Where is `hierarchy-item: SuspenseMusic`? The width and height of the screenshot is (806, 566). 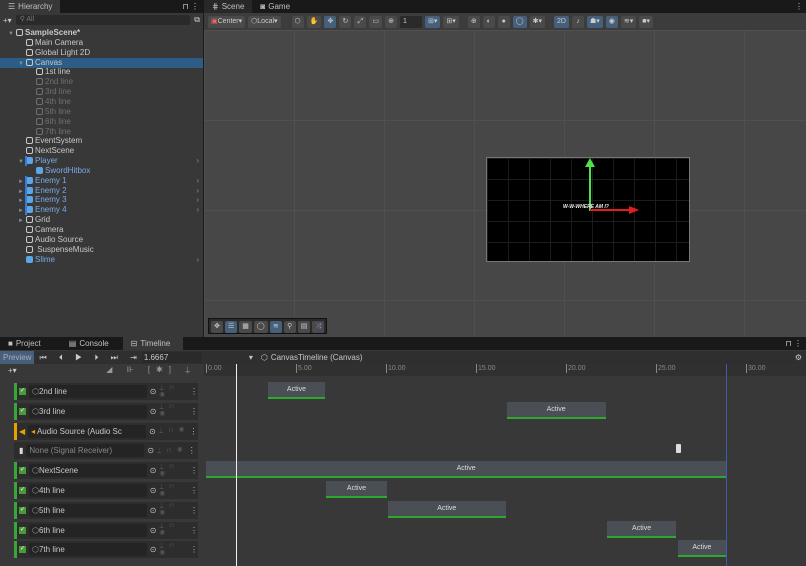
hierarchy-item: SuspenseMusic is located at coordinates (101, 250).